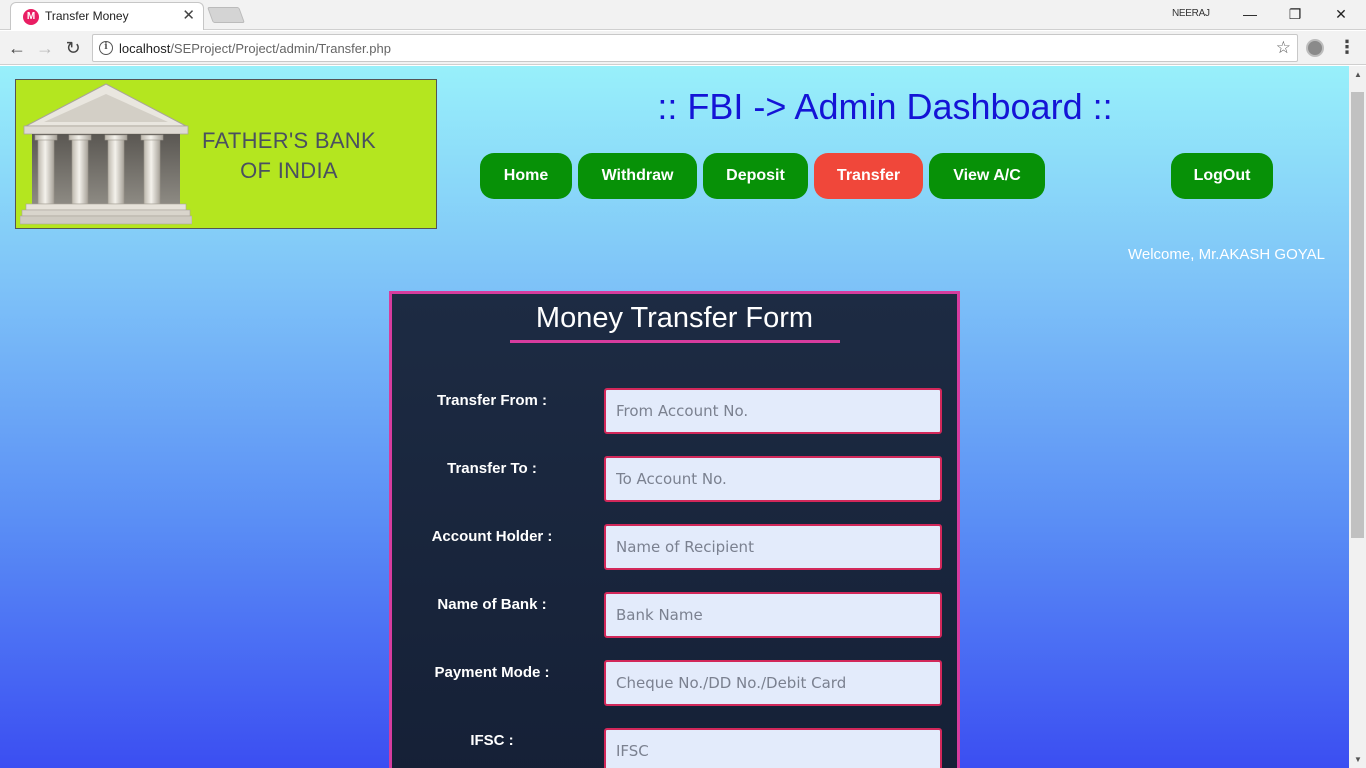  What do you see at coordinates (17, 48) in the screenshot?
I see `back-arrow-icon: ←` at bounding box center [17, 48].